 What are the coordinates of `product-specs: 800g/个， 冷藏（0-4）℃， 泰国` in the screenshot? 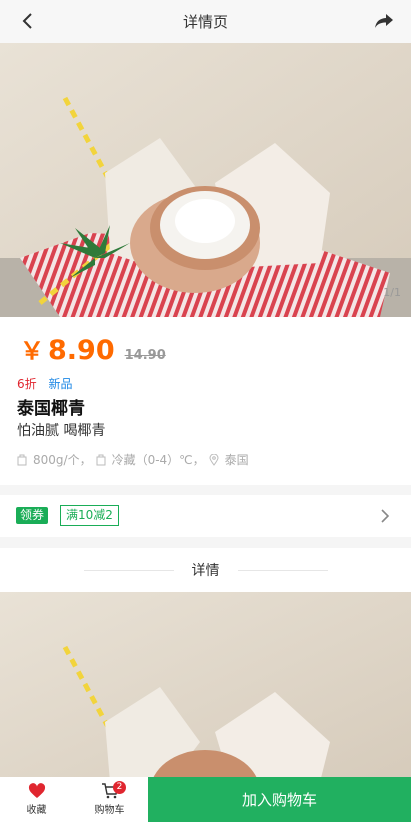 It's located at (133, 459).